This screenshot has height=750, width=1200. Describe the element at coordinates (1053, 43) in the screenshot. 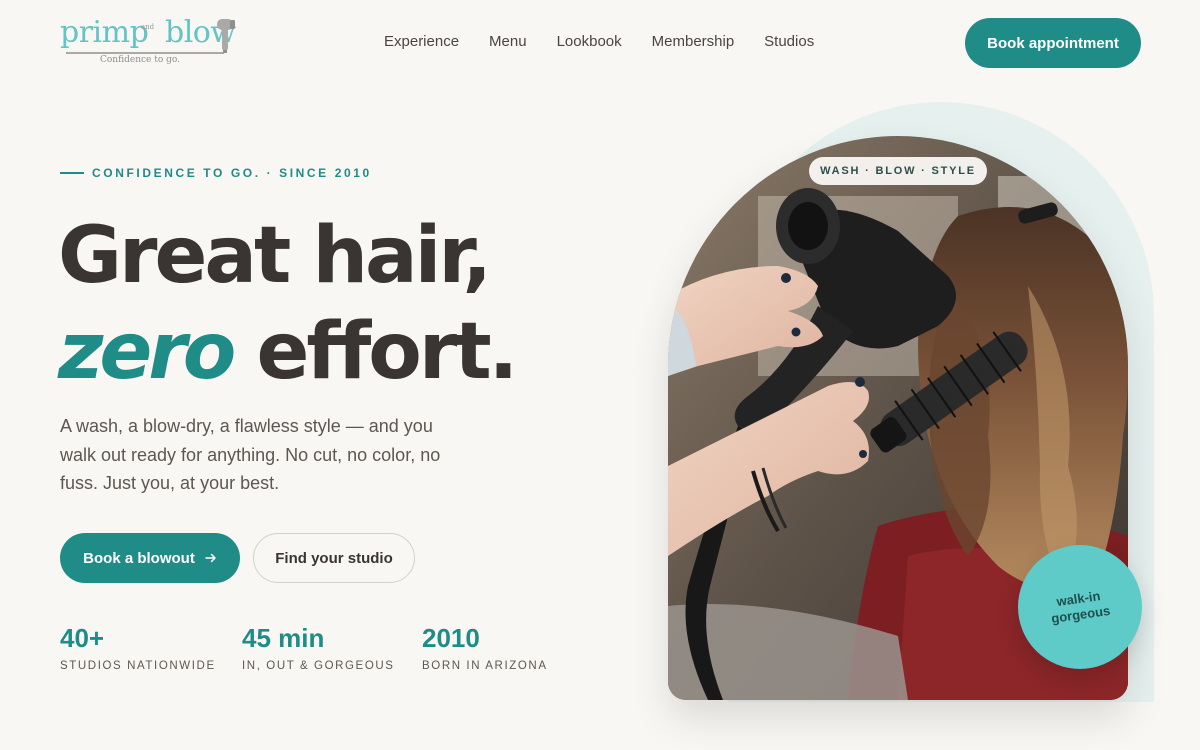

I see `book-appointment-button: Book appointment` at that location.